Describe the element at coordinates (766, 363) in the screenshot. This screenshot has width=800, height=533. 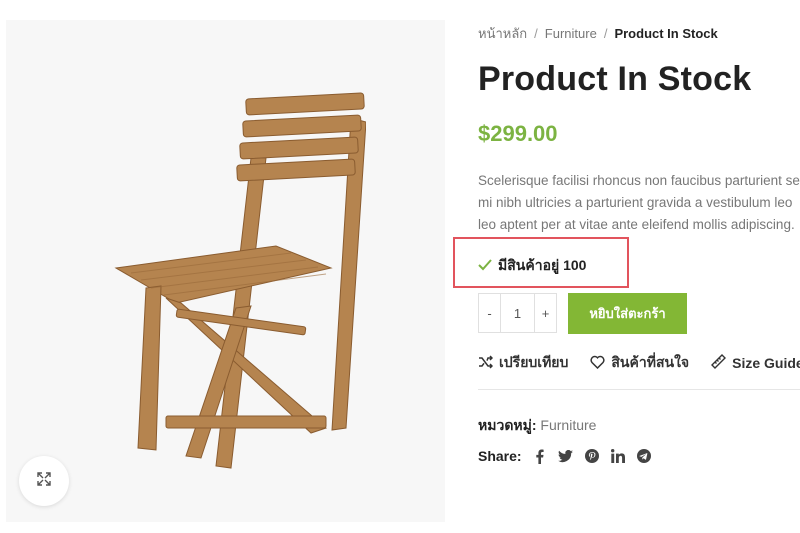
I see `size-guide-label: Size Guide` at that location.